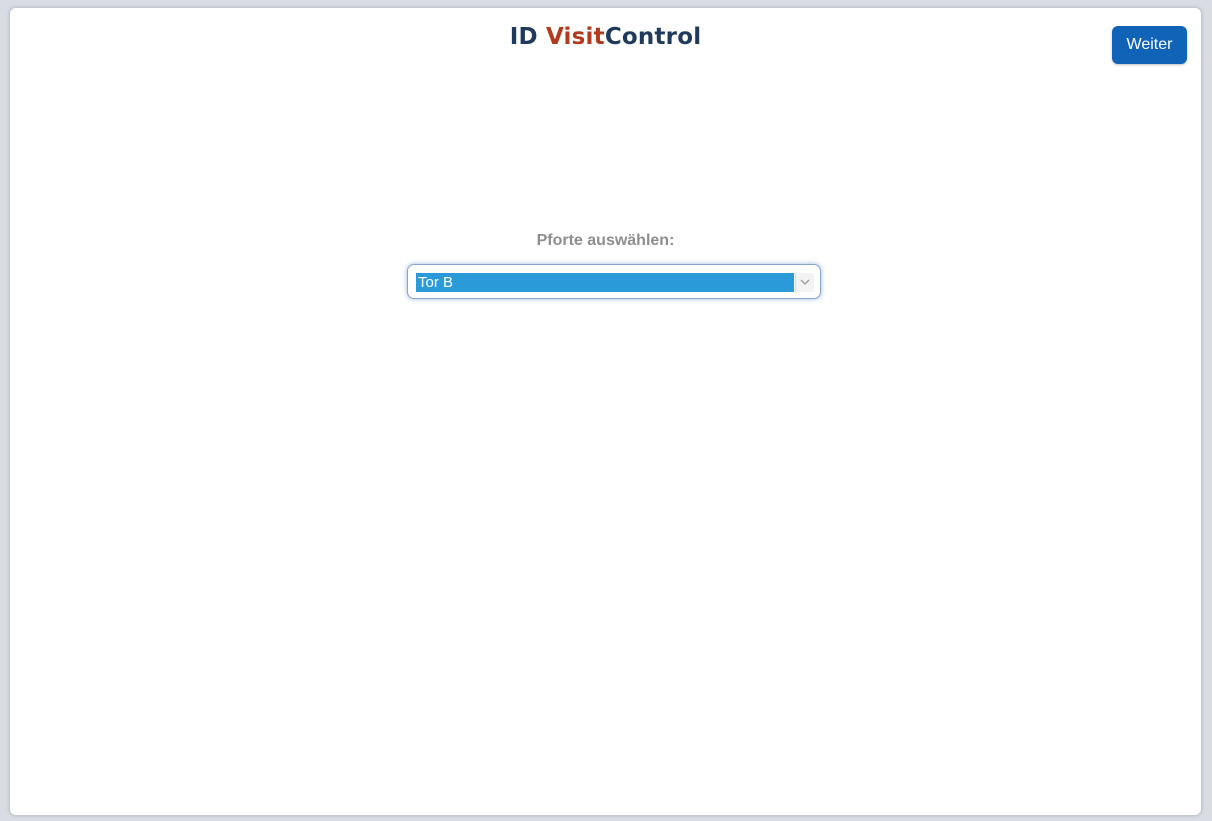 The height and width of the screenshot is (821, 1212). Describe the element at coordinates (527, 37) in the screenshot. I see `logo-text-id: ID` at that location.